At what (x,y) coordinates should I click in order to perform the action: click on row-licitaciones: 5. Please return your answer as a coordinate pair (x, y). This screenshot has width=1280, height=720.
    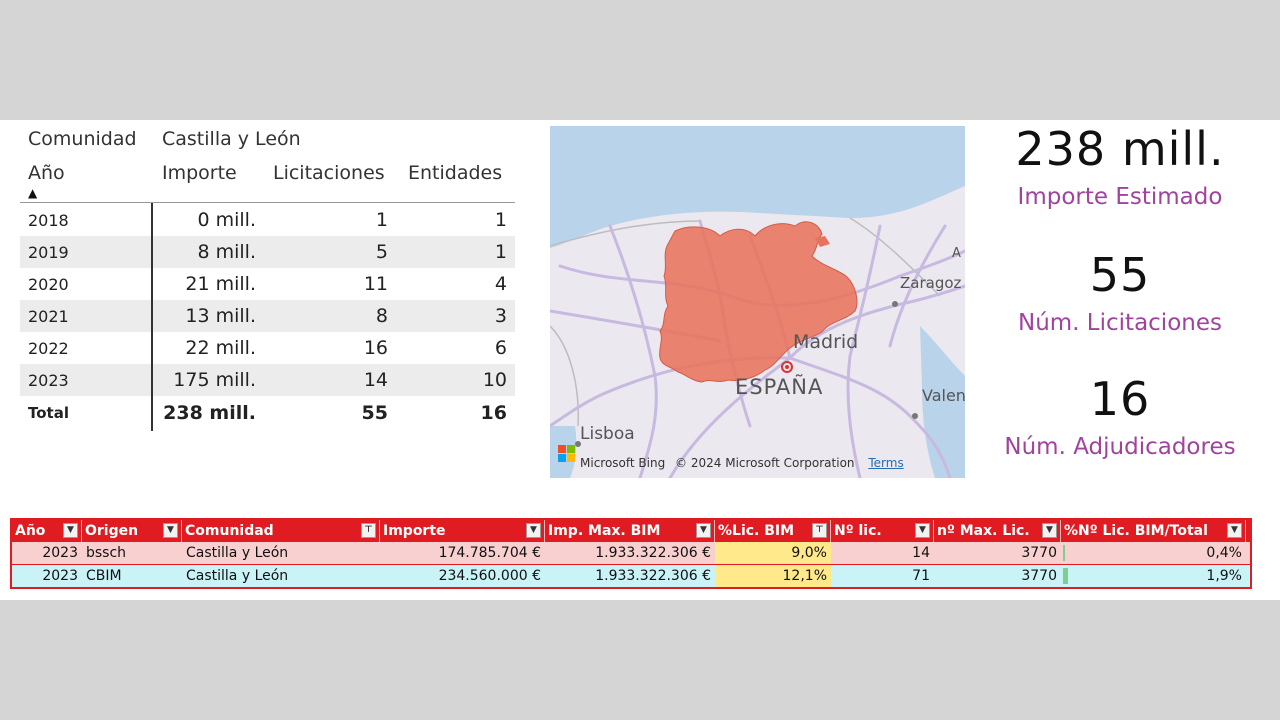
    Looking at the image, I should click on (381, 252).